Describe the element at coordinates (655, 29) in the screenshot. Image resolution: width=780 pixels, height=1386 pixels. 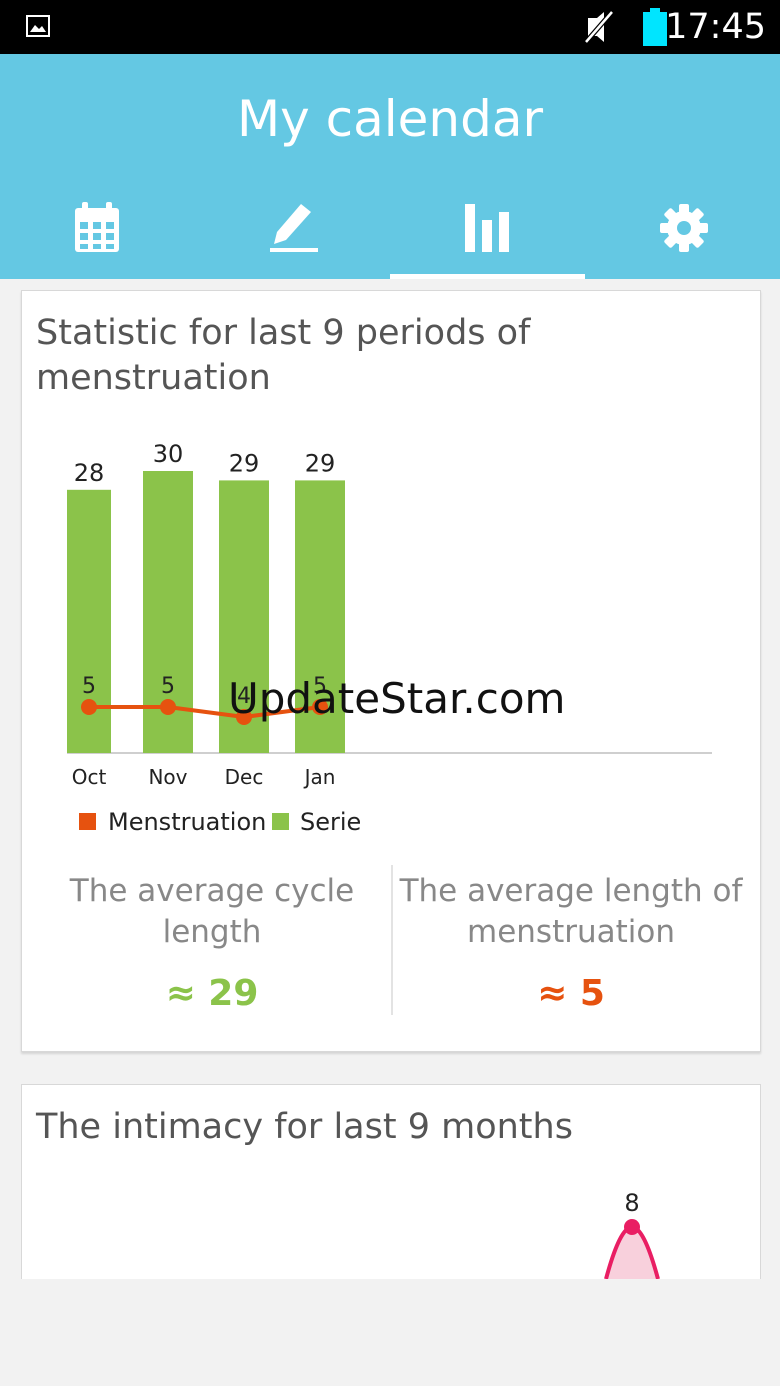
I see `battery-icon` at that location.